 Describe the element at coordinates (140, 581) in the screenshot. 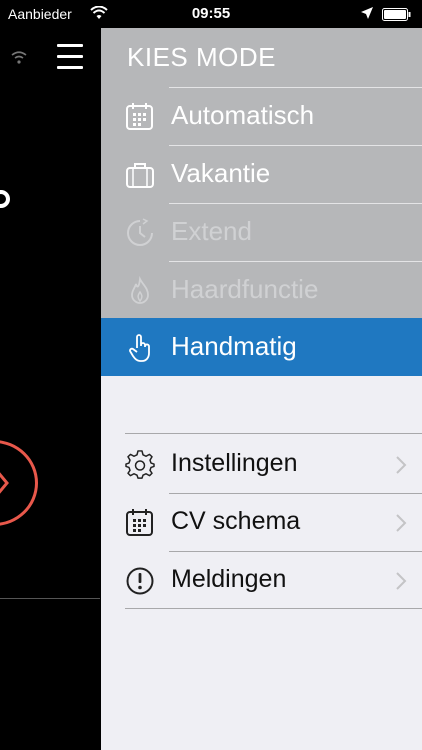

I see `alert-icon` at that location.